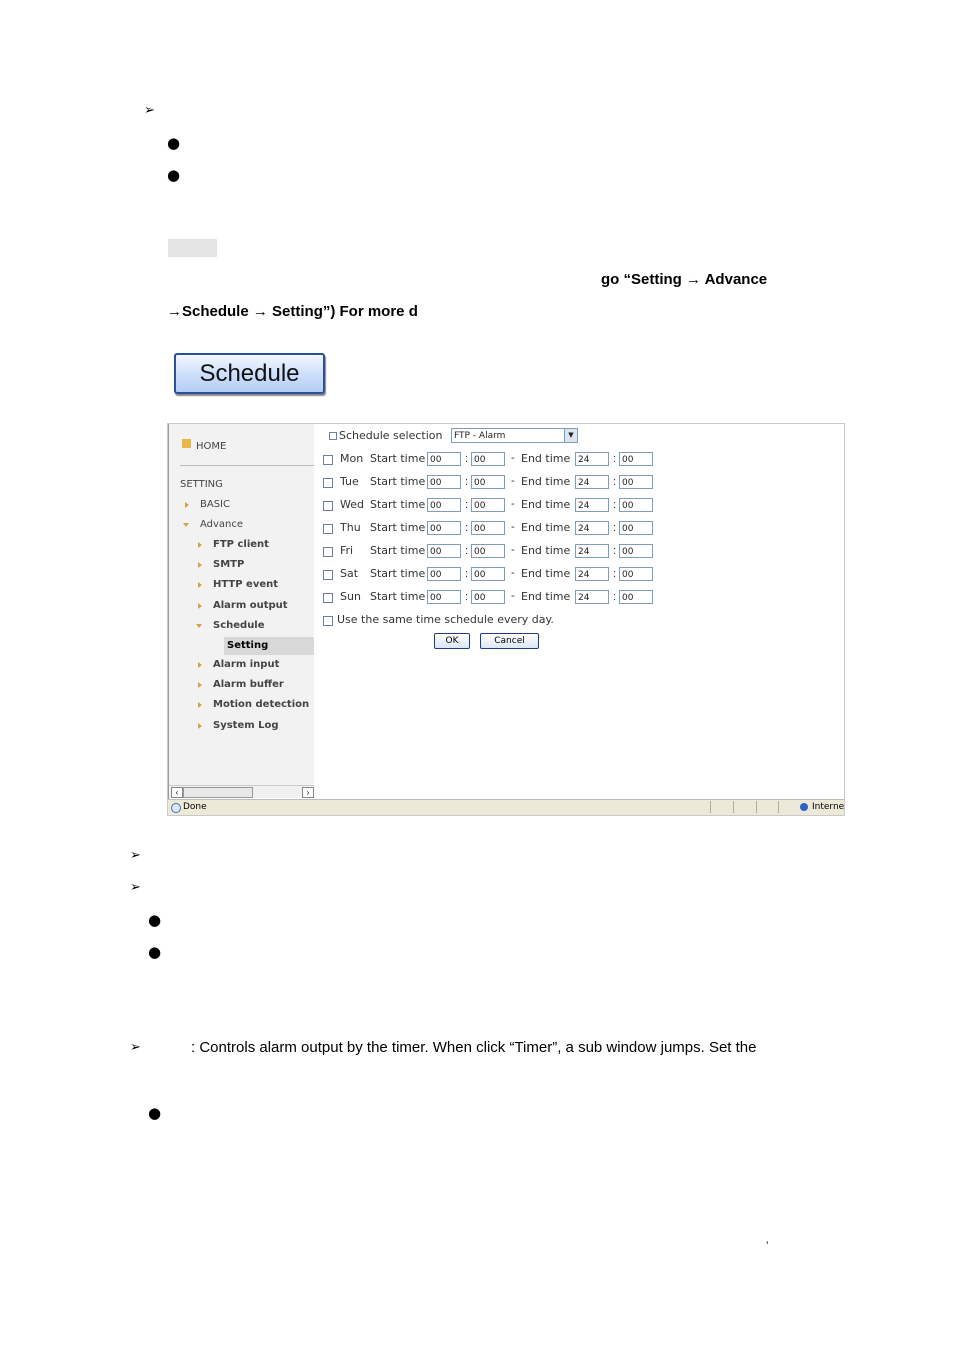  What do you see at coordinates (349, 481) in the screenshot?
I see `day-label: Tue` at bounding box center [349, 481].